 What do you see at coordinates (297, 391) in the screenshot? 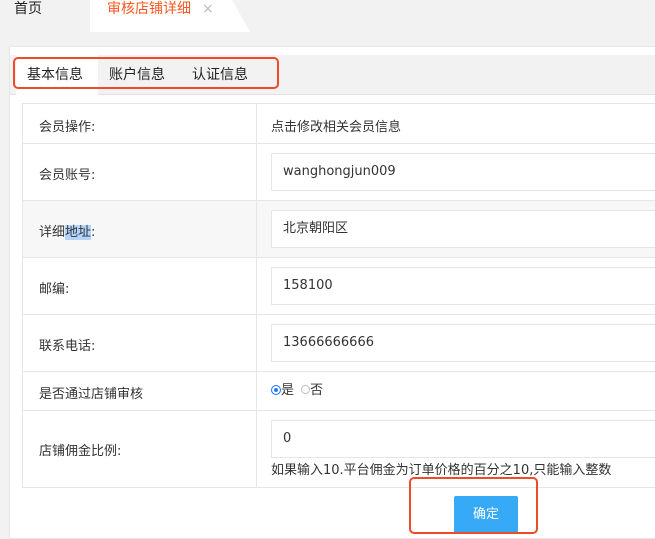
I see `approve-radio-group: 是 否` at bounding box center [297, 391].